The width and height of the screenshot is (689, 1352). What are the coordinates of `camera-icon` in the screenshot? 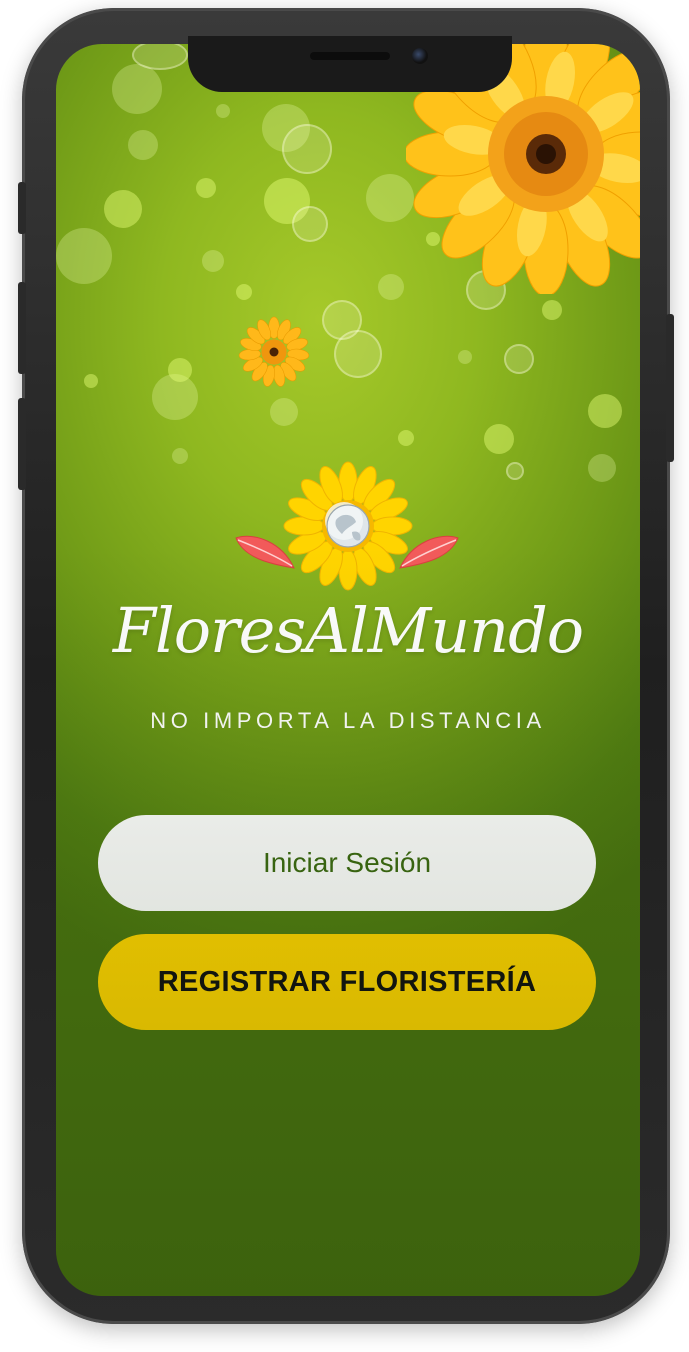 It's located at (420, 56).